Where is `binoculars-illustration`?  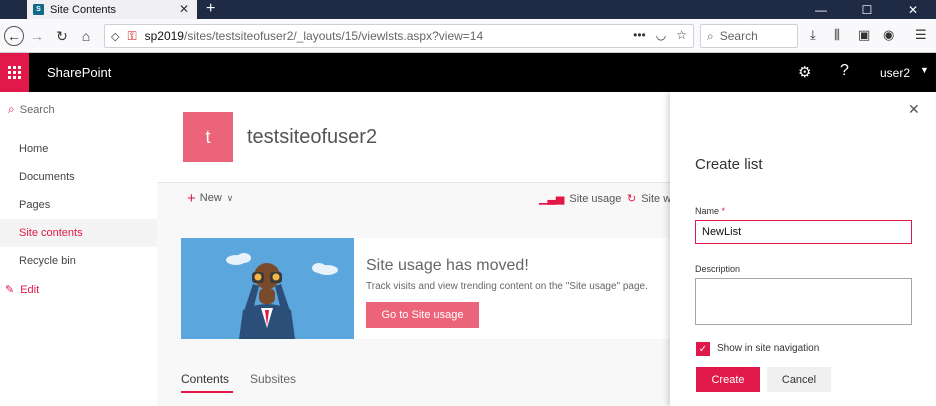 binoculars-illustration is located at coordinates (267, 288).